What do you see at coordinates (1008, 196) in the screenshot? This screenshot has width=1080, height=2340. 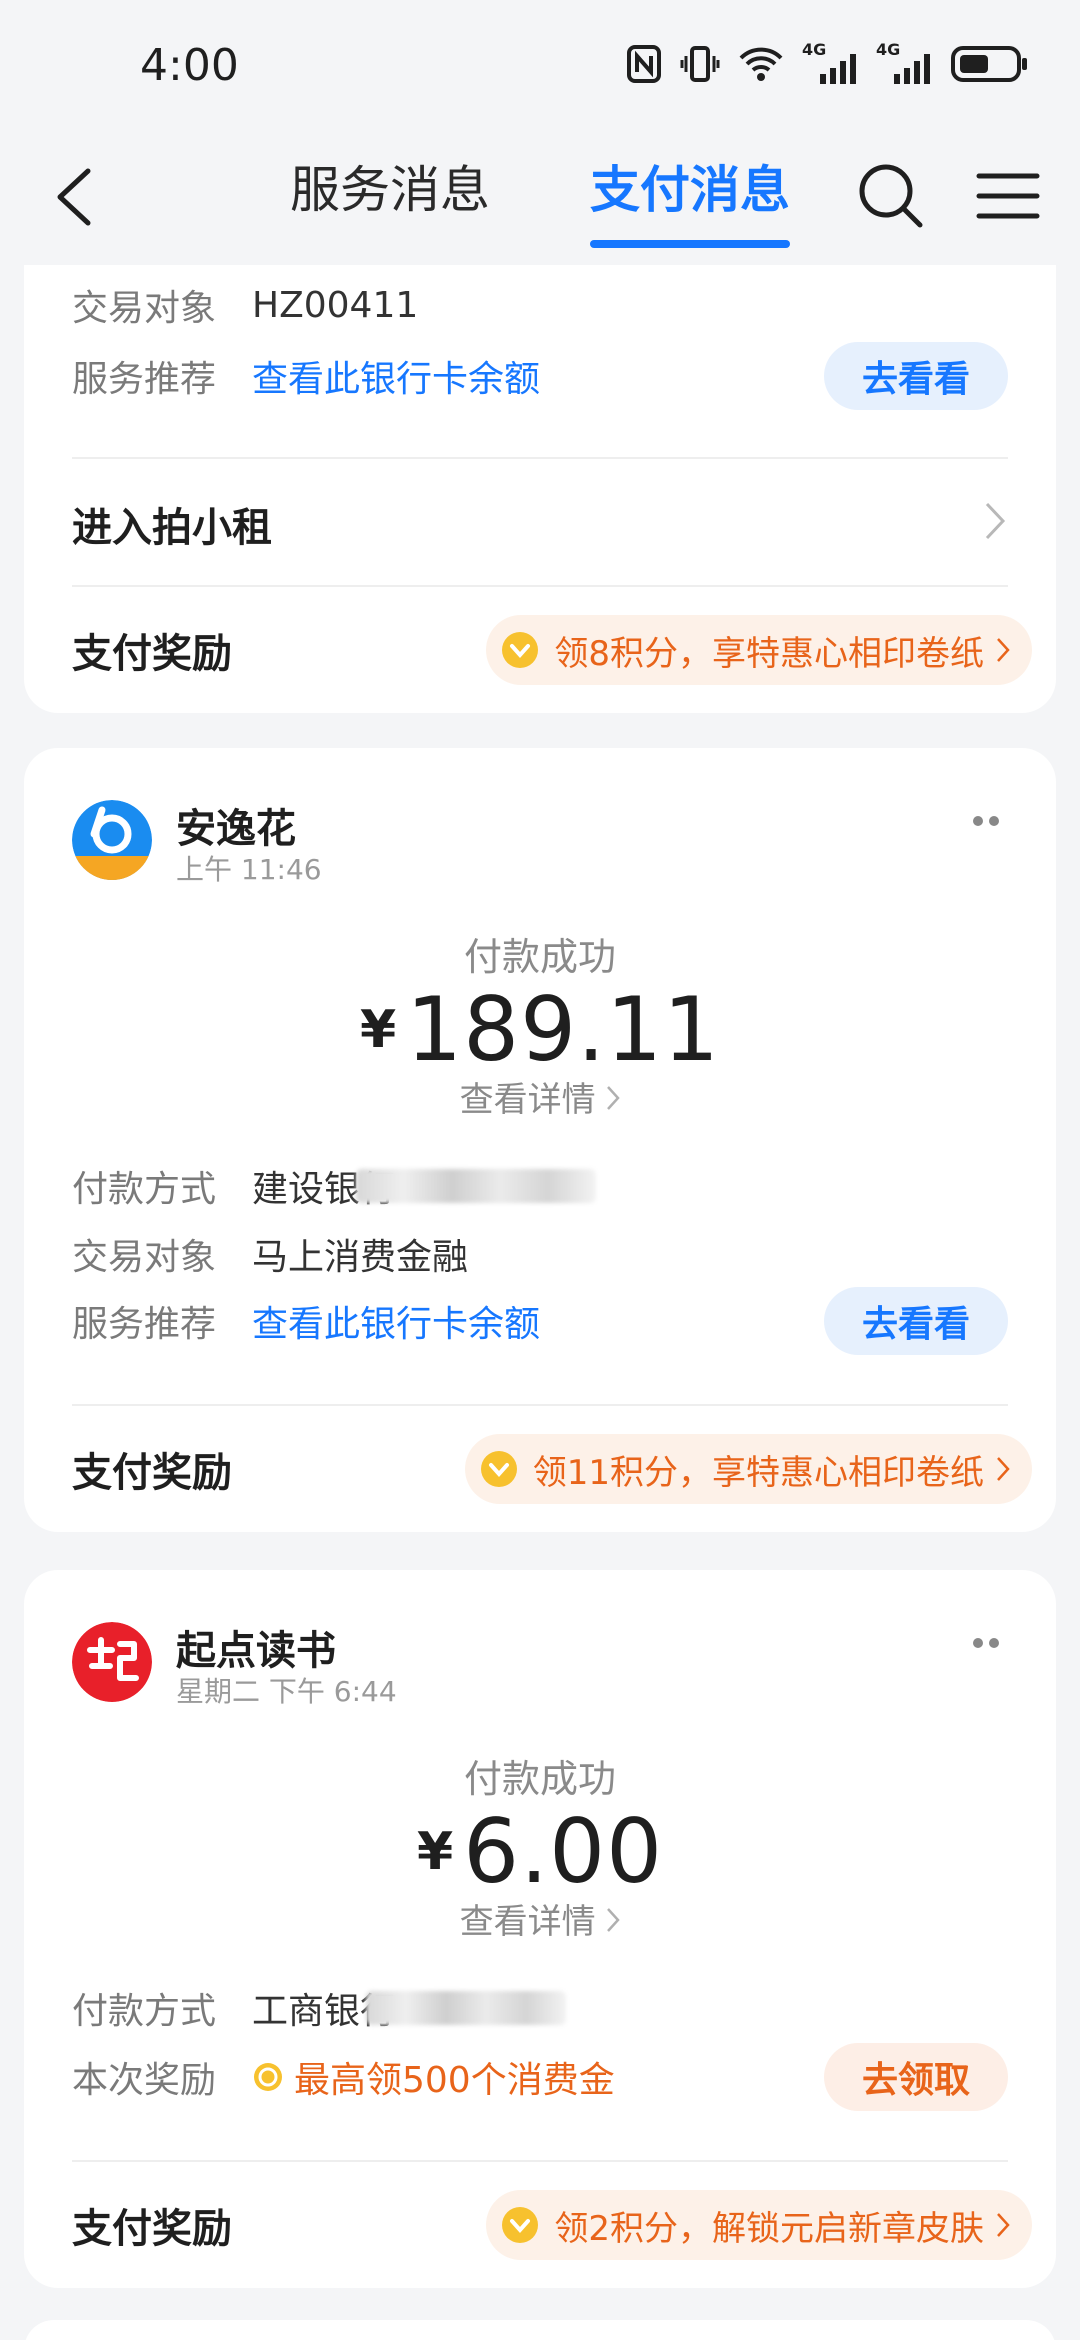 I see `menu-icon` at bounding box center [1008, 196].